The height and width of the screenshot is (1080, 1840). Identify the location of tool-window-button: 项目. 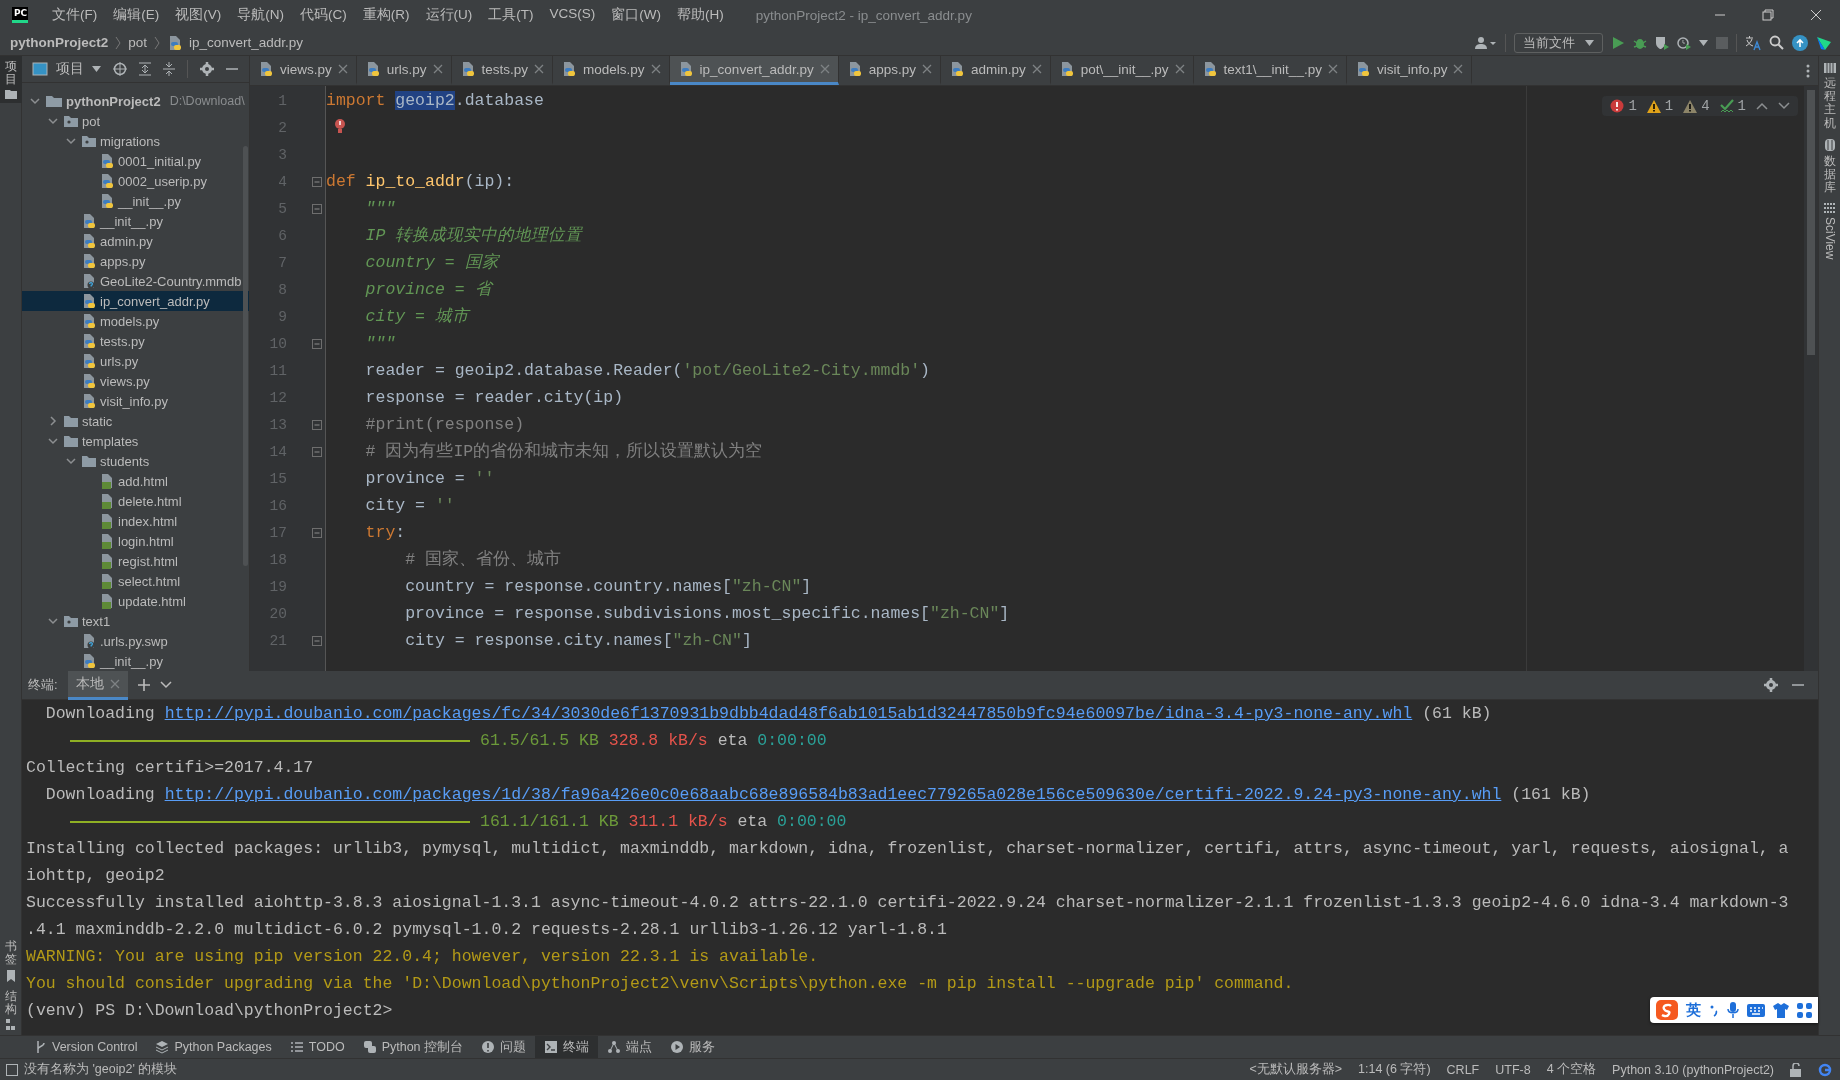
(11, 80).